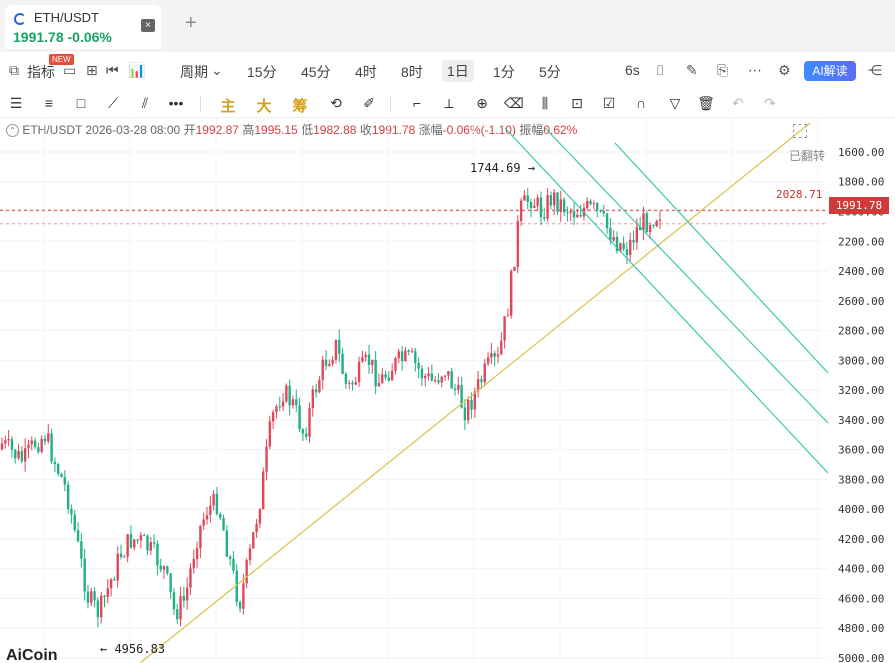 The image size is (895, 663). I want to click on share-icon: ⋲, so click(875, 70).